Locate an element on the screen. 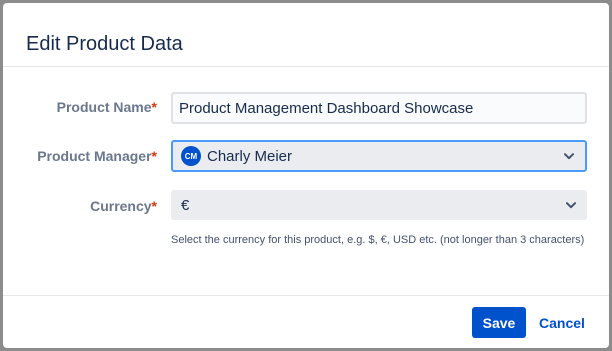 The image size is (612, 351). product-manager-label: Product Manager* is located at coordinates (97, 156).